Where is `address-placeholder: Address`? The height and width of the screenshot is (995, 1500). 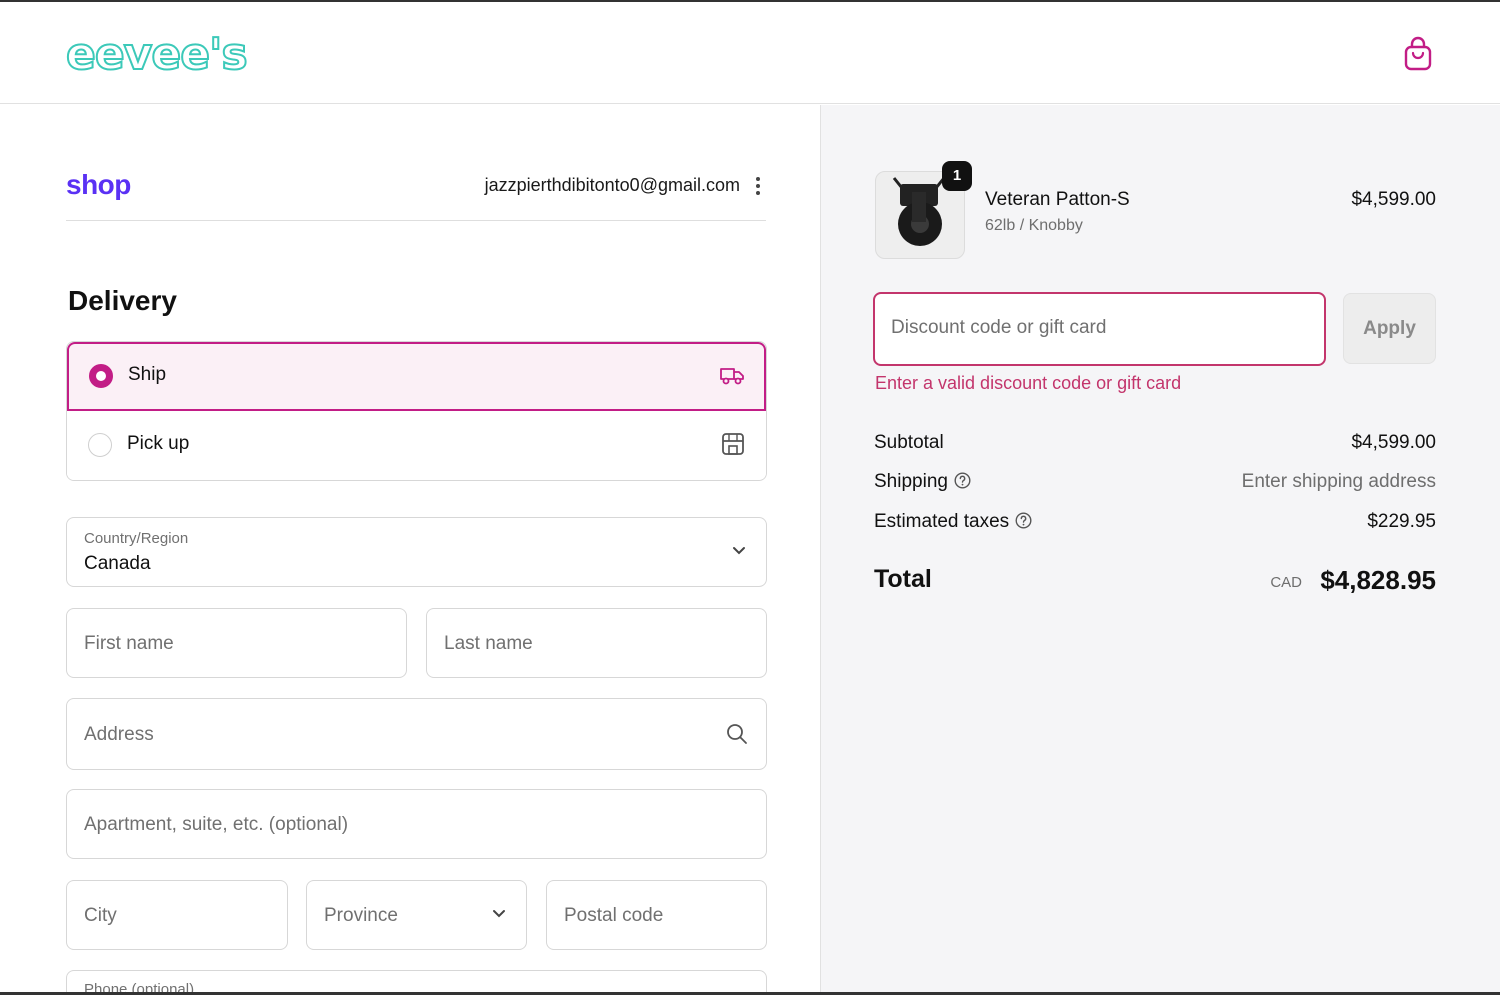 address-placeholder: Address is located at coordinates (119, 734).